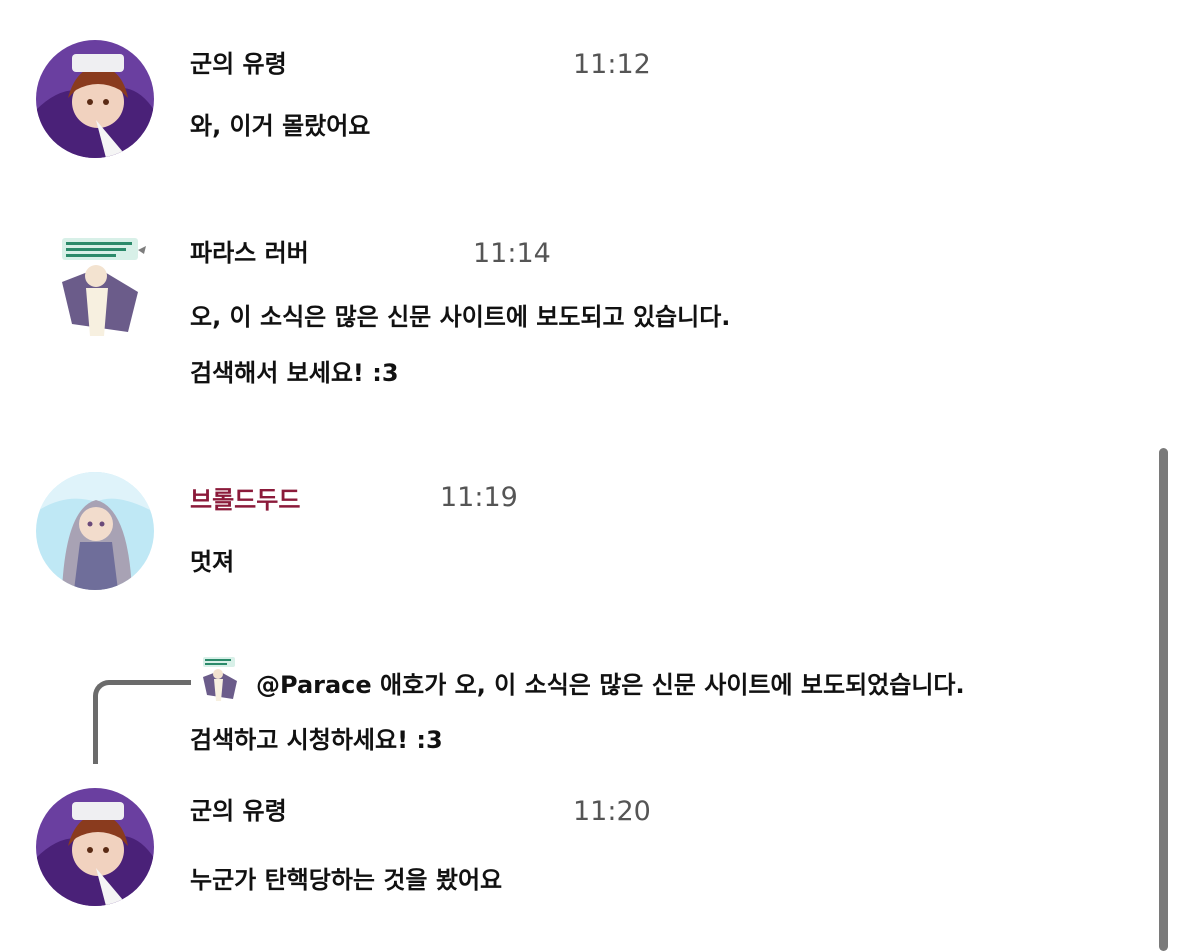  I want to click on message-text: 검색해서 보세요! :3, so click(294, 373).